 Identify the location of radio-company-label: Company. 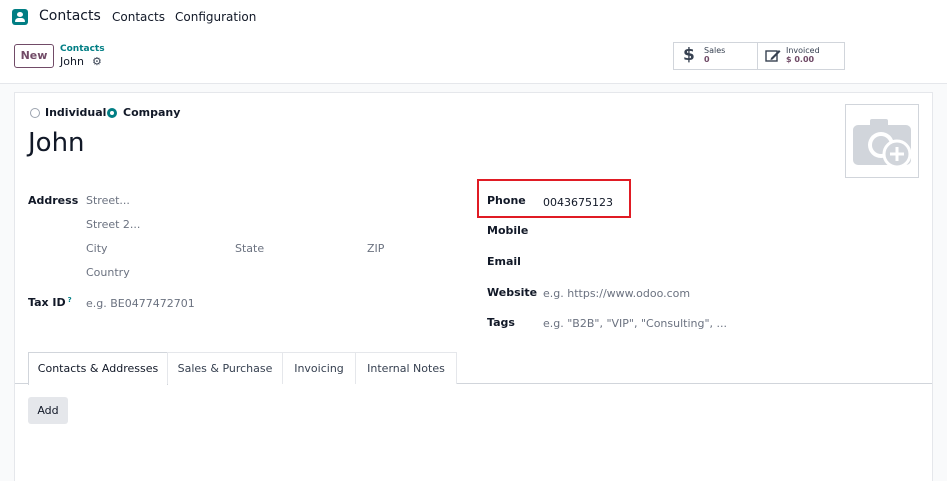
(151, 112).